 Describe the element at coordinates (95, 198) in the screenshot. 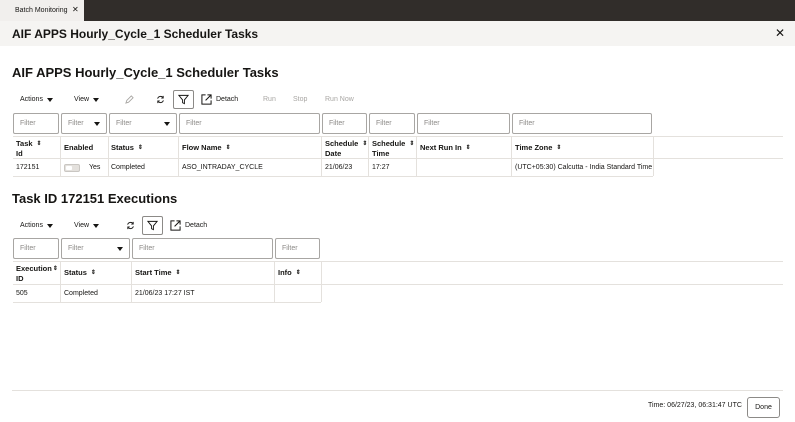

I see `executions-section-title: Task ID 172151 Executions` at that location.